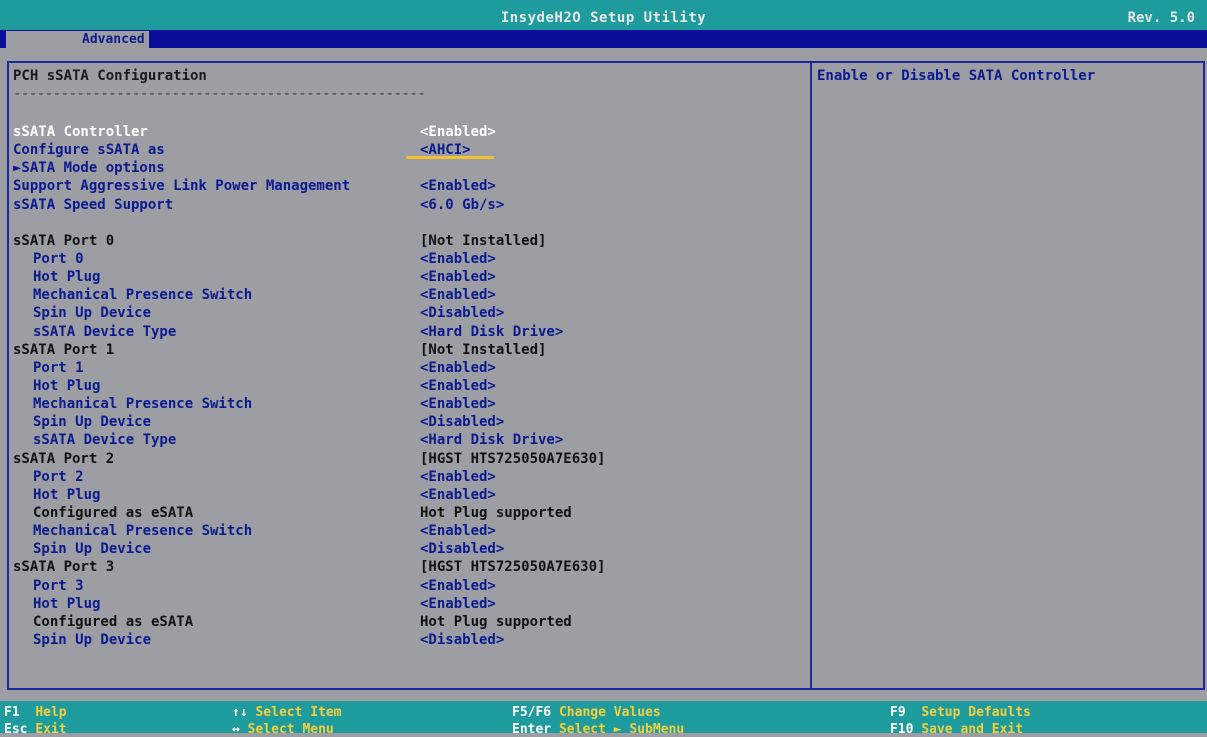  What do you see at coordinates (105, 331) in the screenshot?
I see `setting-label: sSATA Device Type` at bounding box center [105, 331].